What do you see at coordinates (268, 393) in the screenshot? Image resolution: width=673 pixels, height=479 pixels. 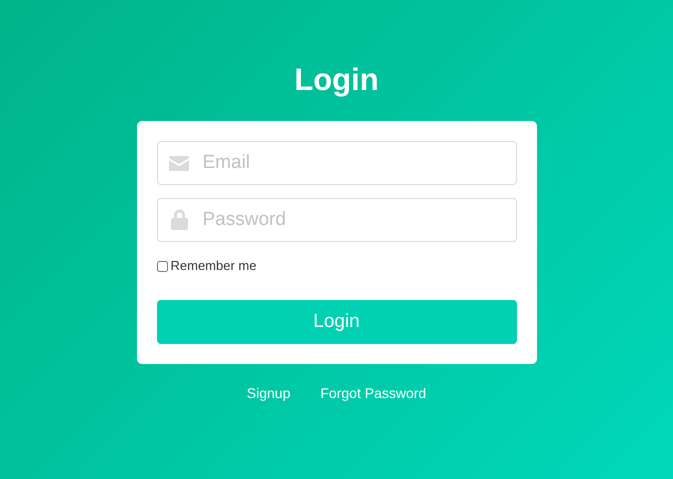 I see `footer-link: Signup` at bounding box center [268, 393].